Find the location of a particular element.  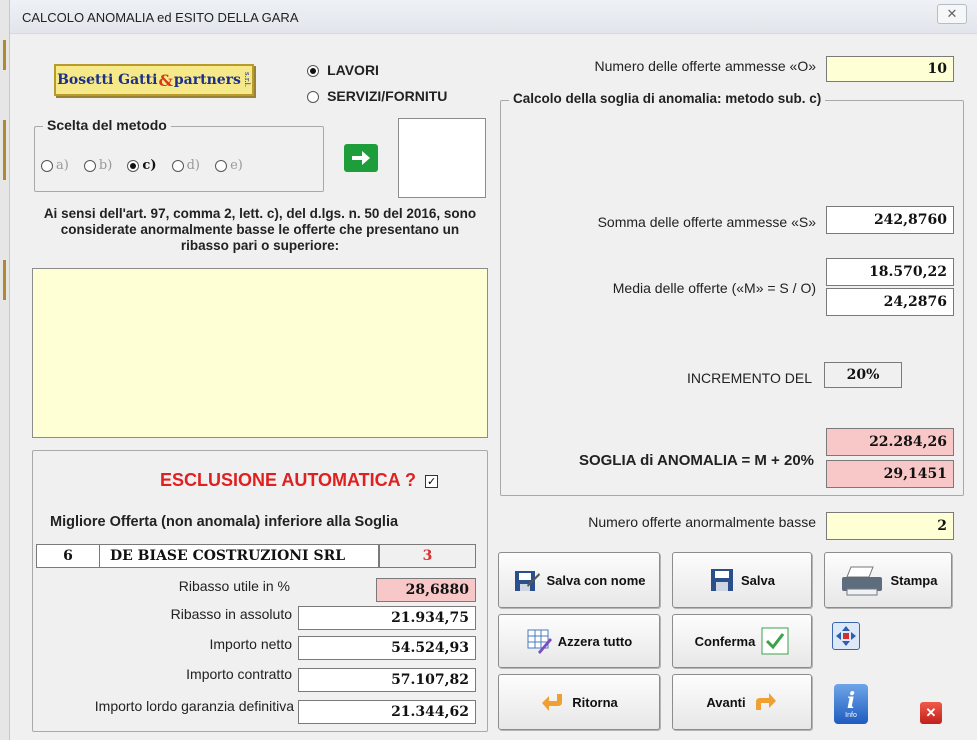

radio-servizi-dot is located at coordinates (313, 96).